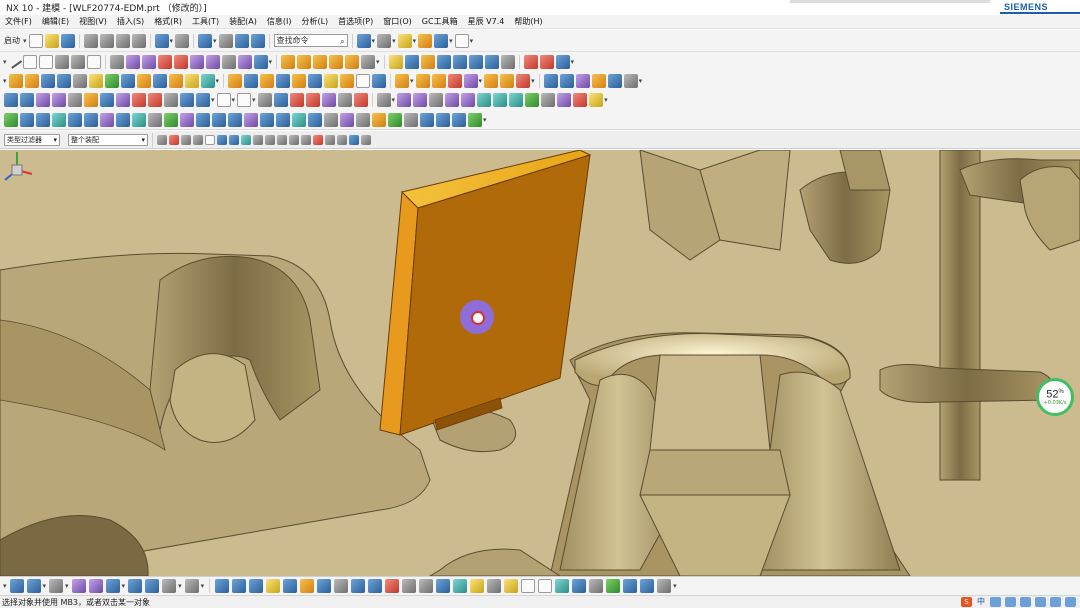  Describe the element at coordinates (392, 586) in the screenshot. I see `wcs-icon` at that location.